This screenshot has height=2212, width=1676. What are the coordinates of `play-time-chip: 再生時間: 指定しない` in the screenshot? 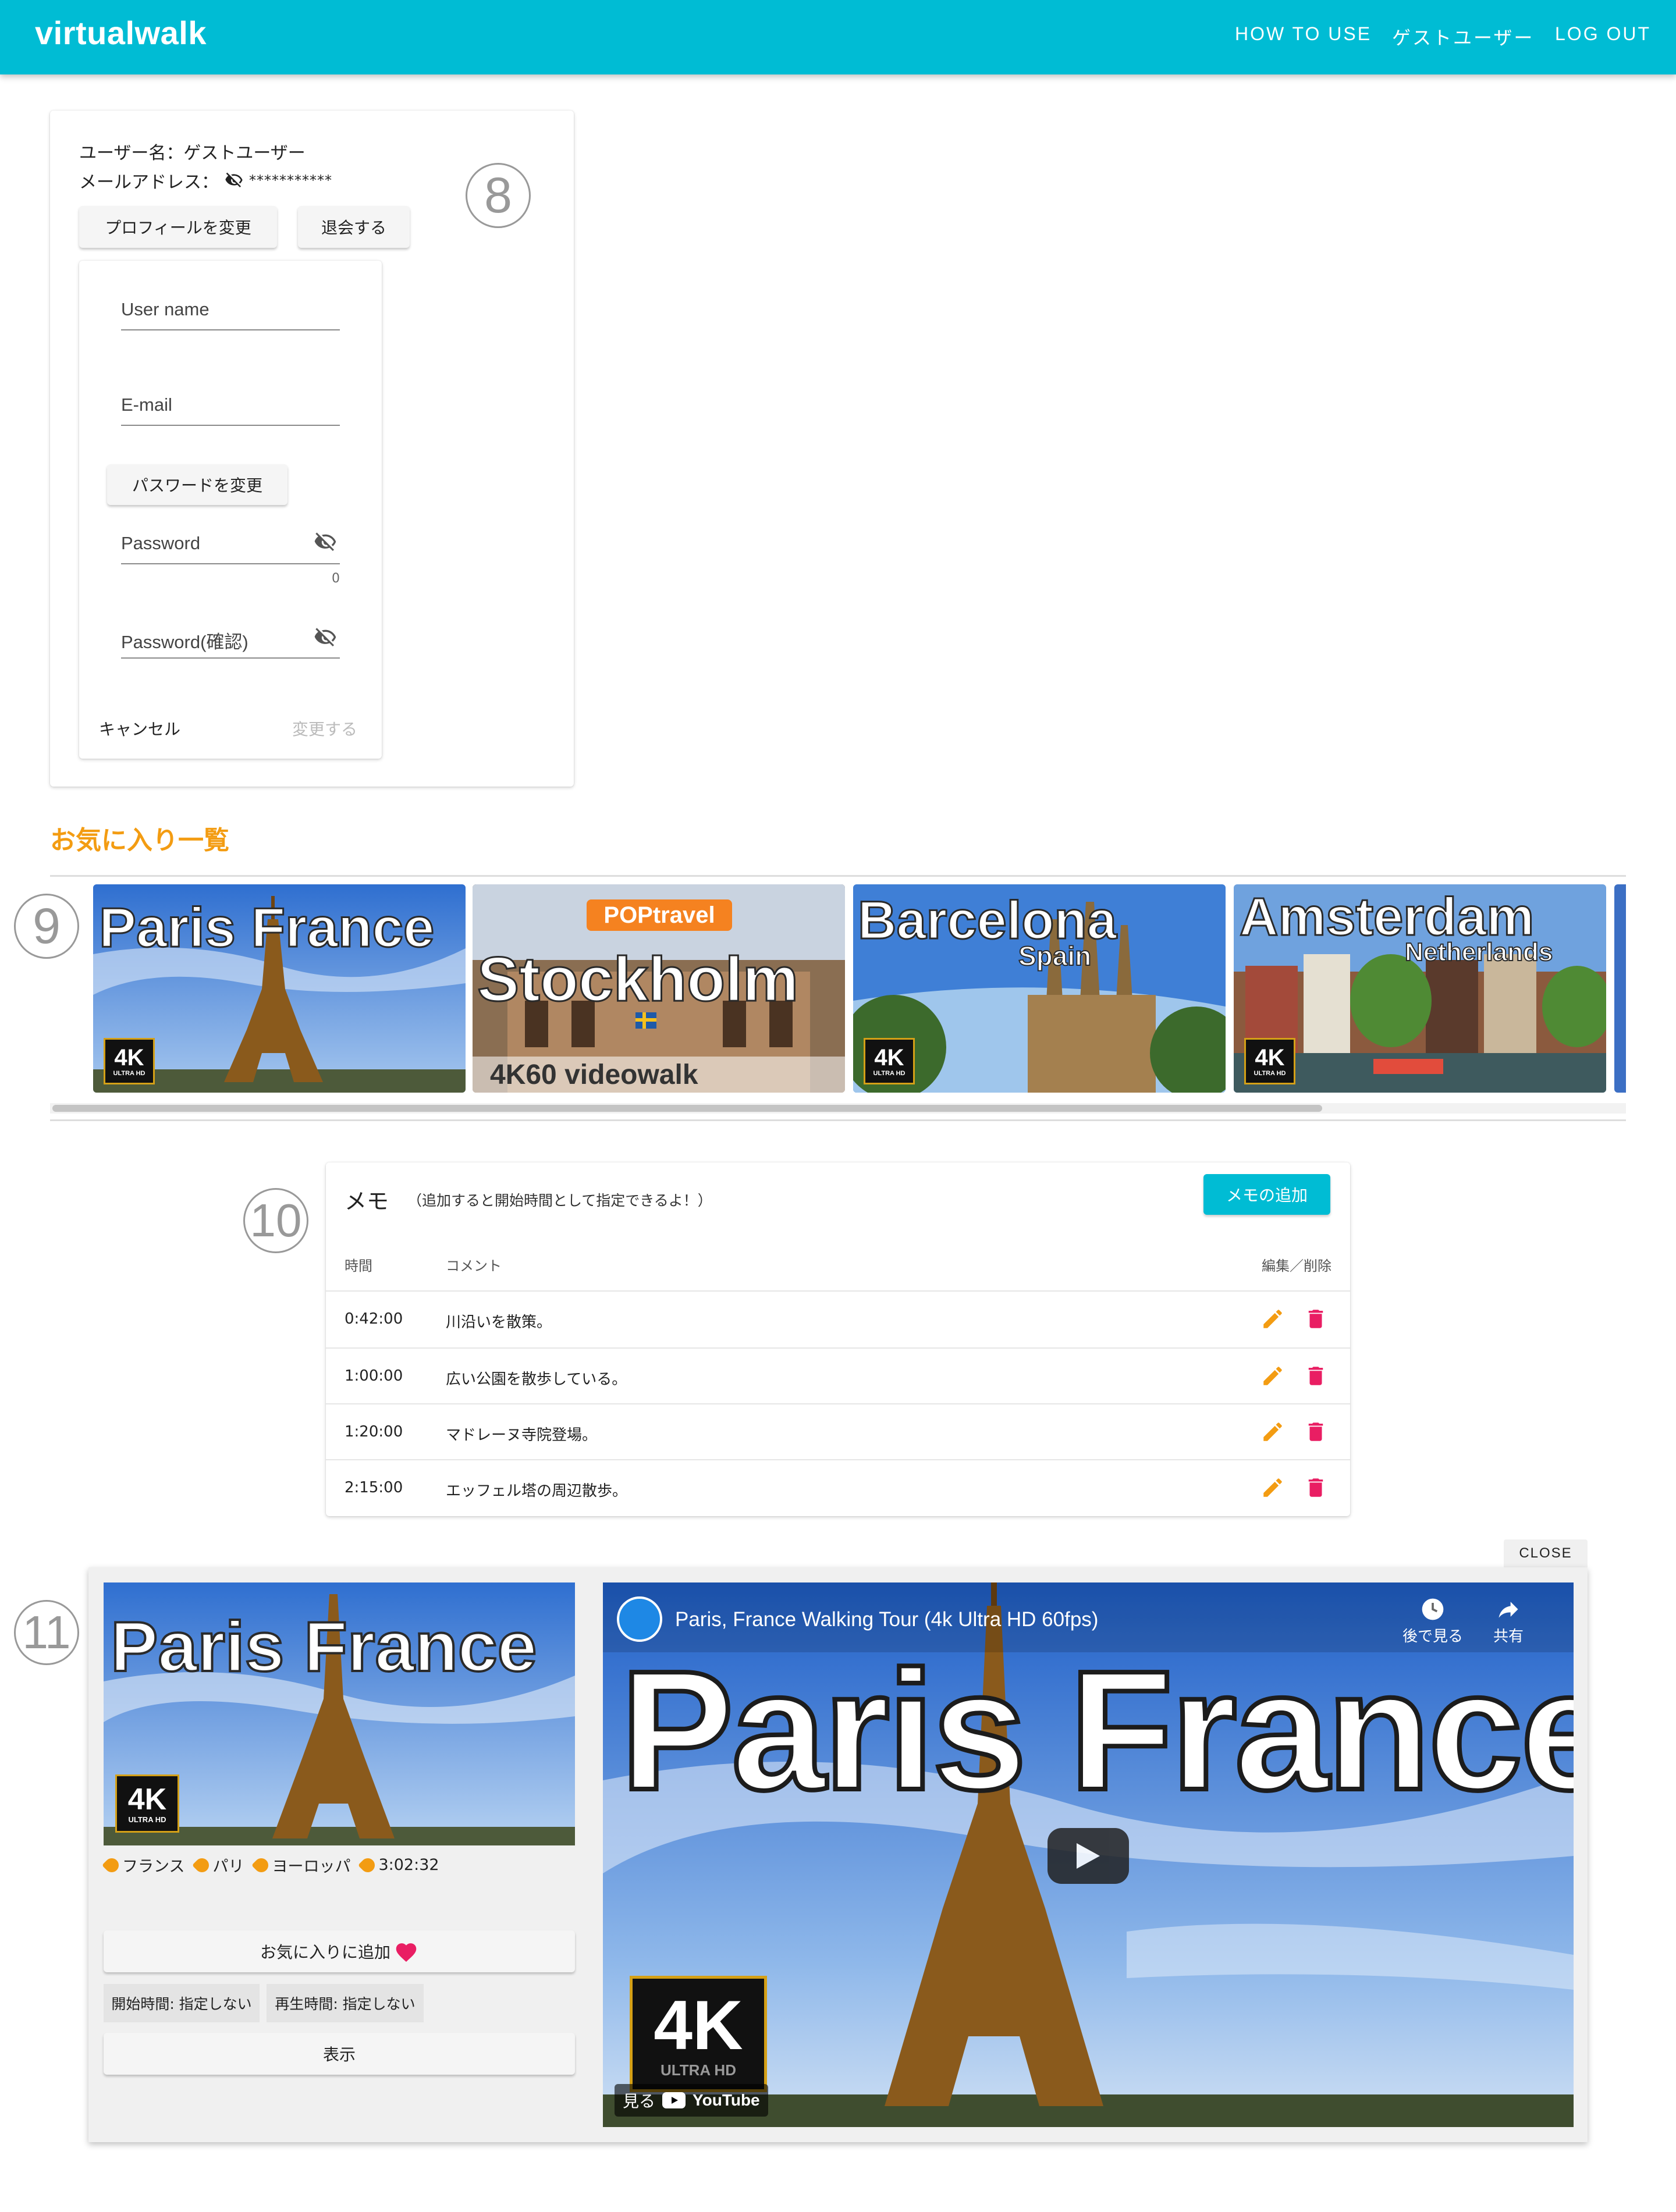 It's located at (345, 2003).